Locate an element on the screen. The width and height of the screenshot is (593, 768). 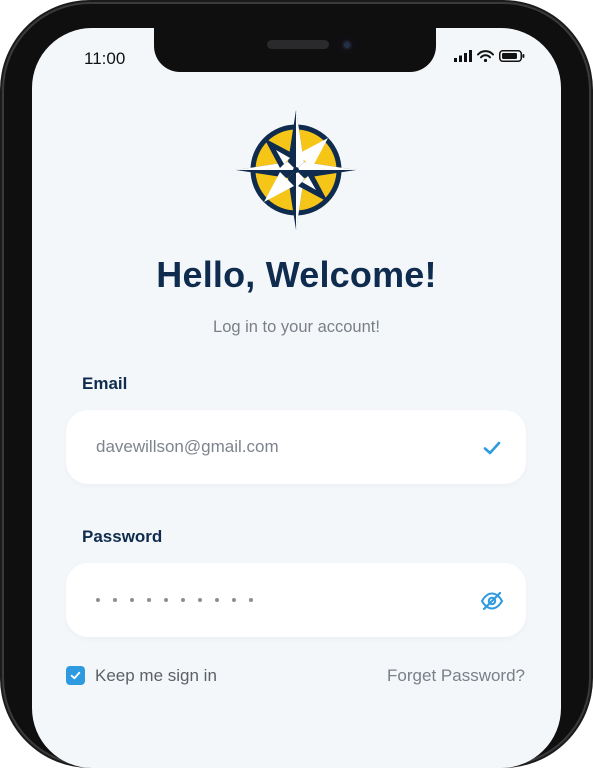
email-input is located at coordinates (276, 447).